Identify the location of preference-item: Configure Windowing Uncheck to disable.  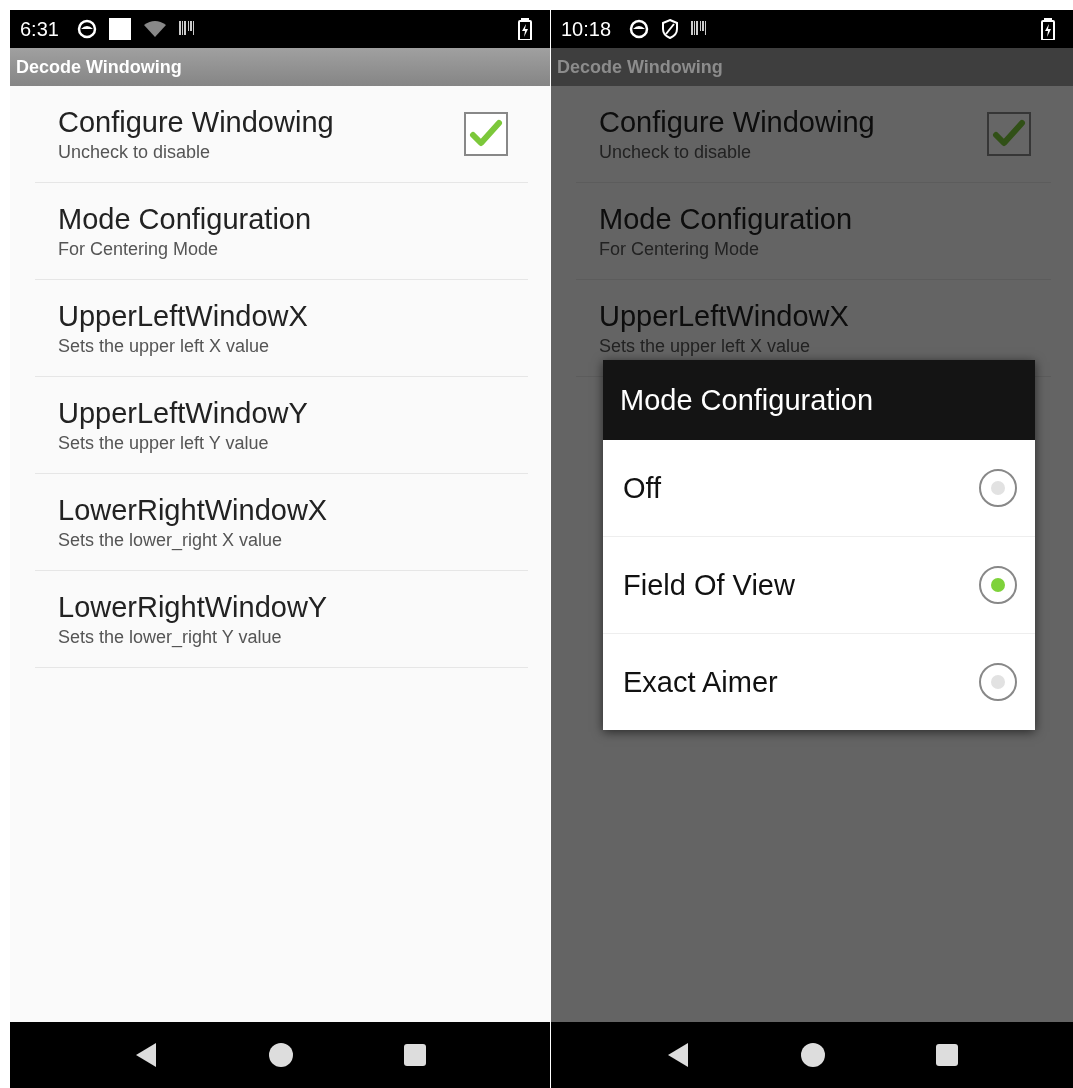
(281, 134).